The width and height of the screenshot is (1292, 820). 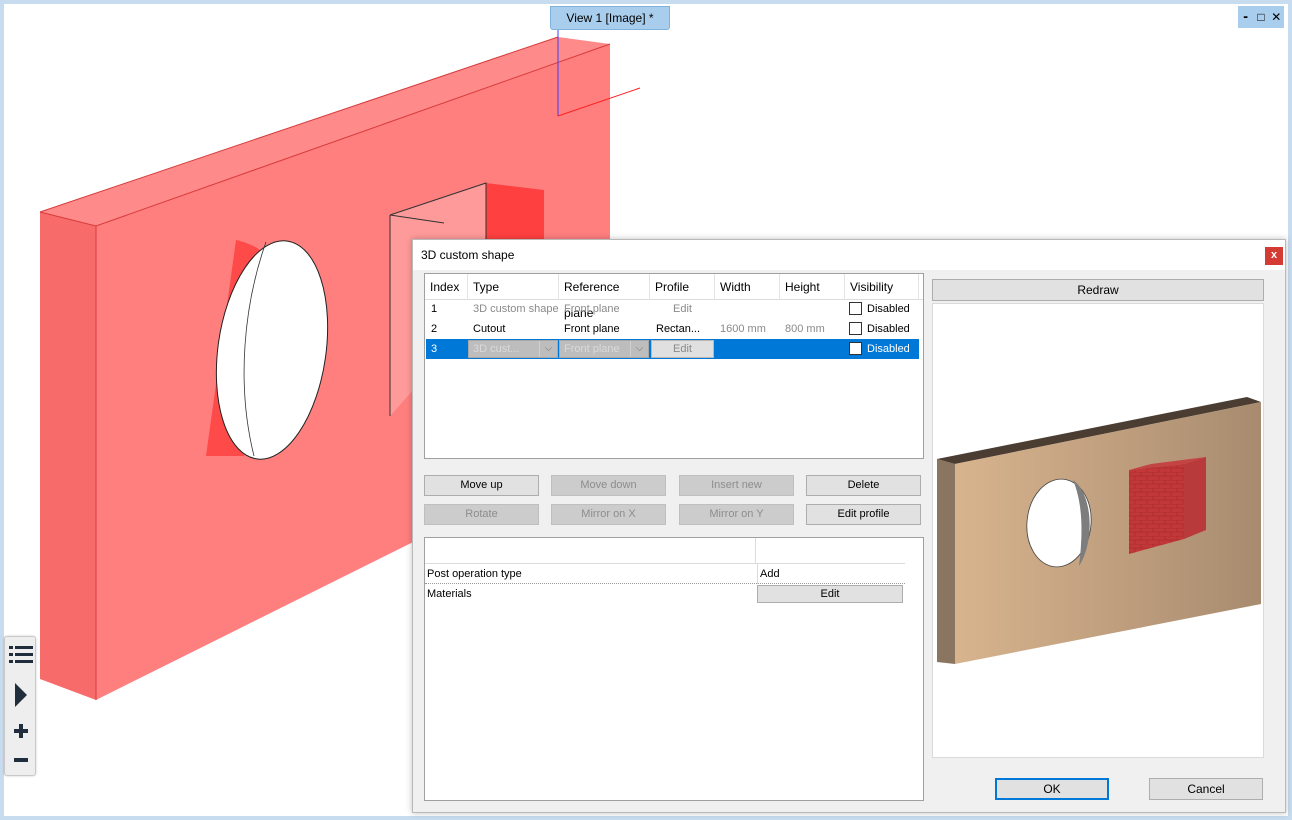 What do you see at coordinates (434, 349) in the screenshot?
I see `cell-index: 3` at bounding box center [434, 349].